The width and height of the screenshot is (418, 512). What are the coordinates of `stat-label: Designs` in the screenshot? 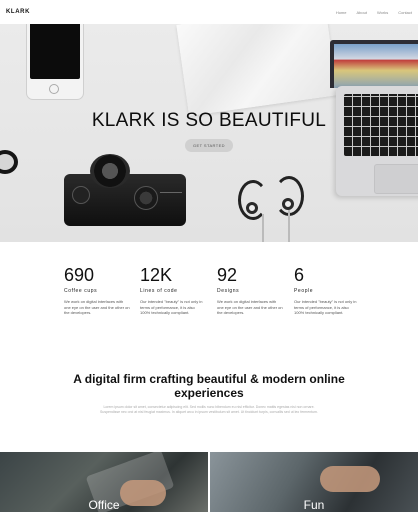 It's located at (228, 291).